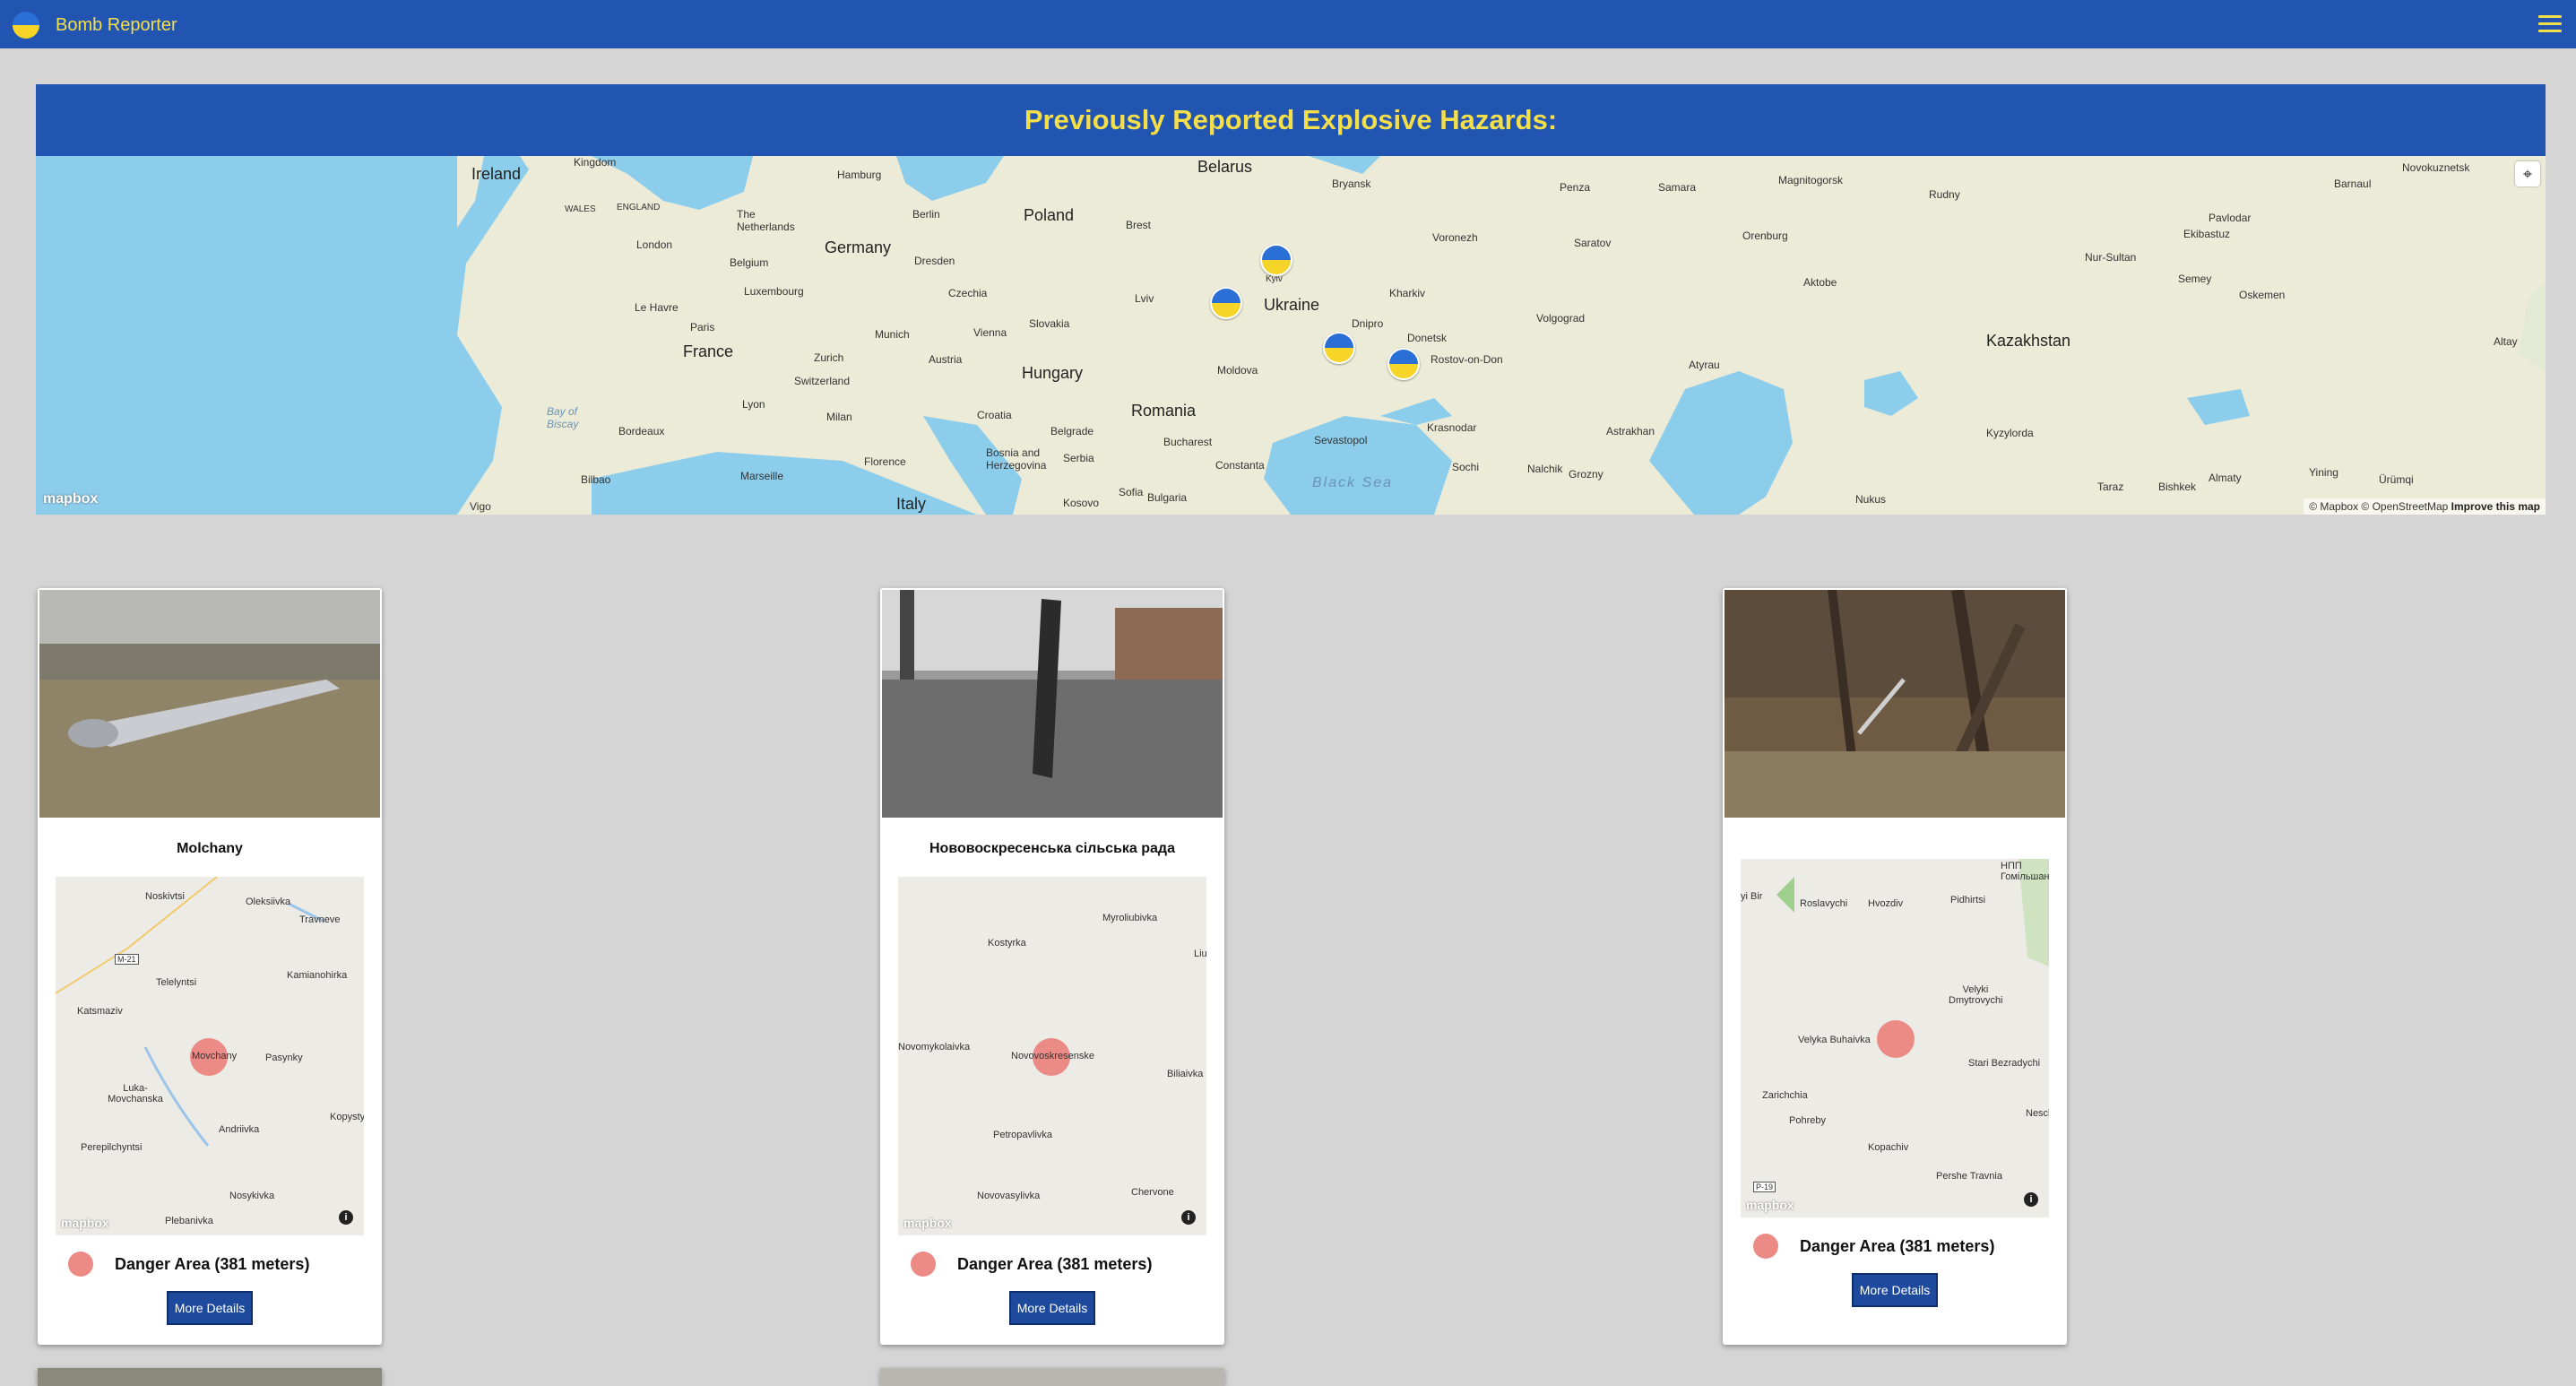  Describe the element at coordinates (80, 1264) in the screenshot. I see `danger-dot-icon` at that location.